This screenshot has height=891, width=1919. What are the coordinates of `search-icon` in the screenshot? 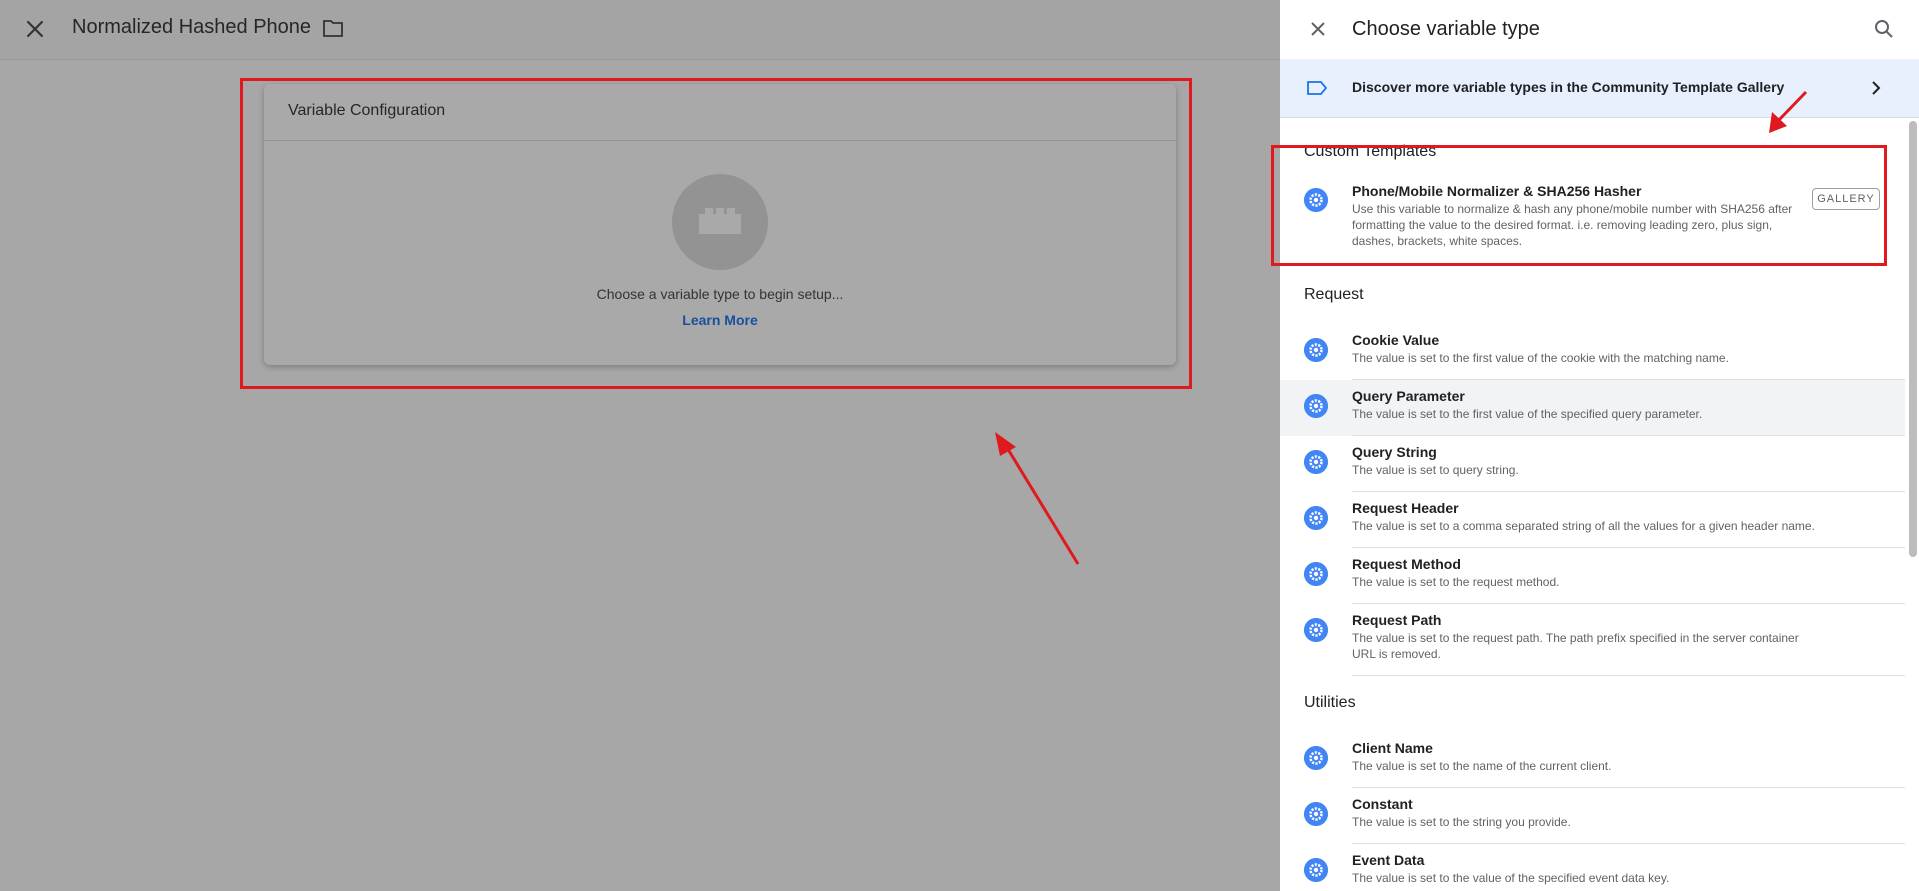 It's located at (1884, 29).